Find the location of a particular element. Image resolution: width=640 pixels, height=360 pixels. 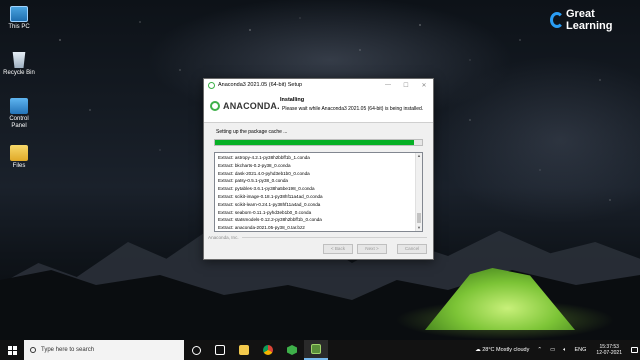

anaconda-brand: ANACONDA. is located at coordinates (245, 106).